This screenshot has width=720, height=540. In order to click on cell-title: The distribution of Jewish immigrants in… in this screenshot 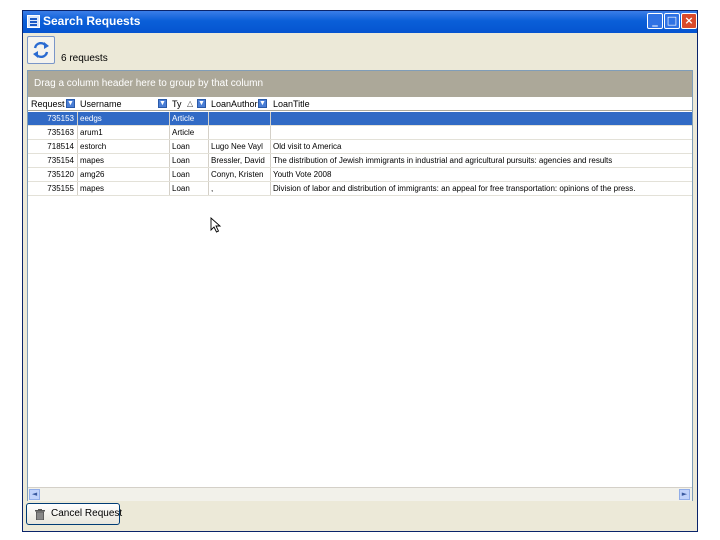, I will do `click(443, 160)`.